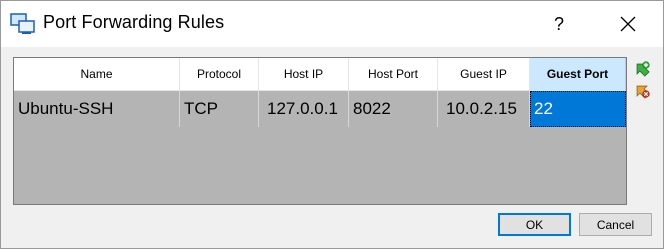 This screenshot has width=664, height=249. What do you see at coordinates (578, 74) in the screenshot?
I see `column-header-guest-port: Guest Port` at bounding box center [578, 74].